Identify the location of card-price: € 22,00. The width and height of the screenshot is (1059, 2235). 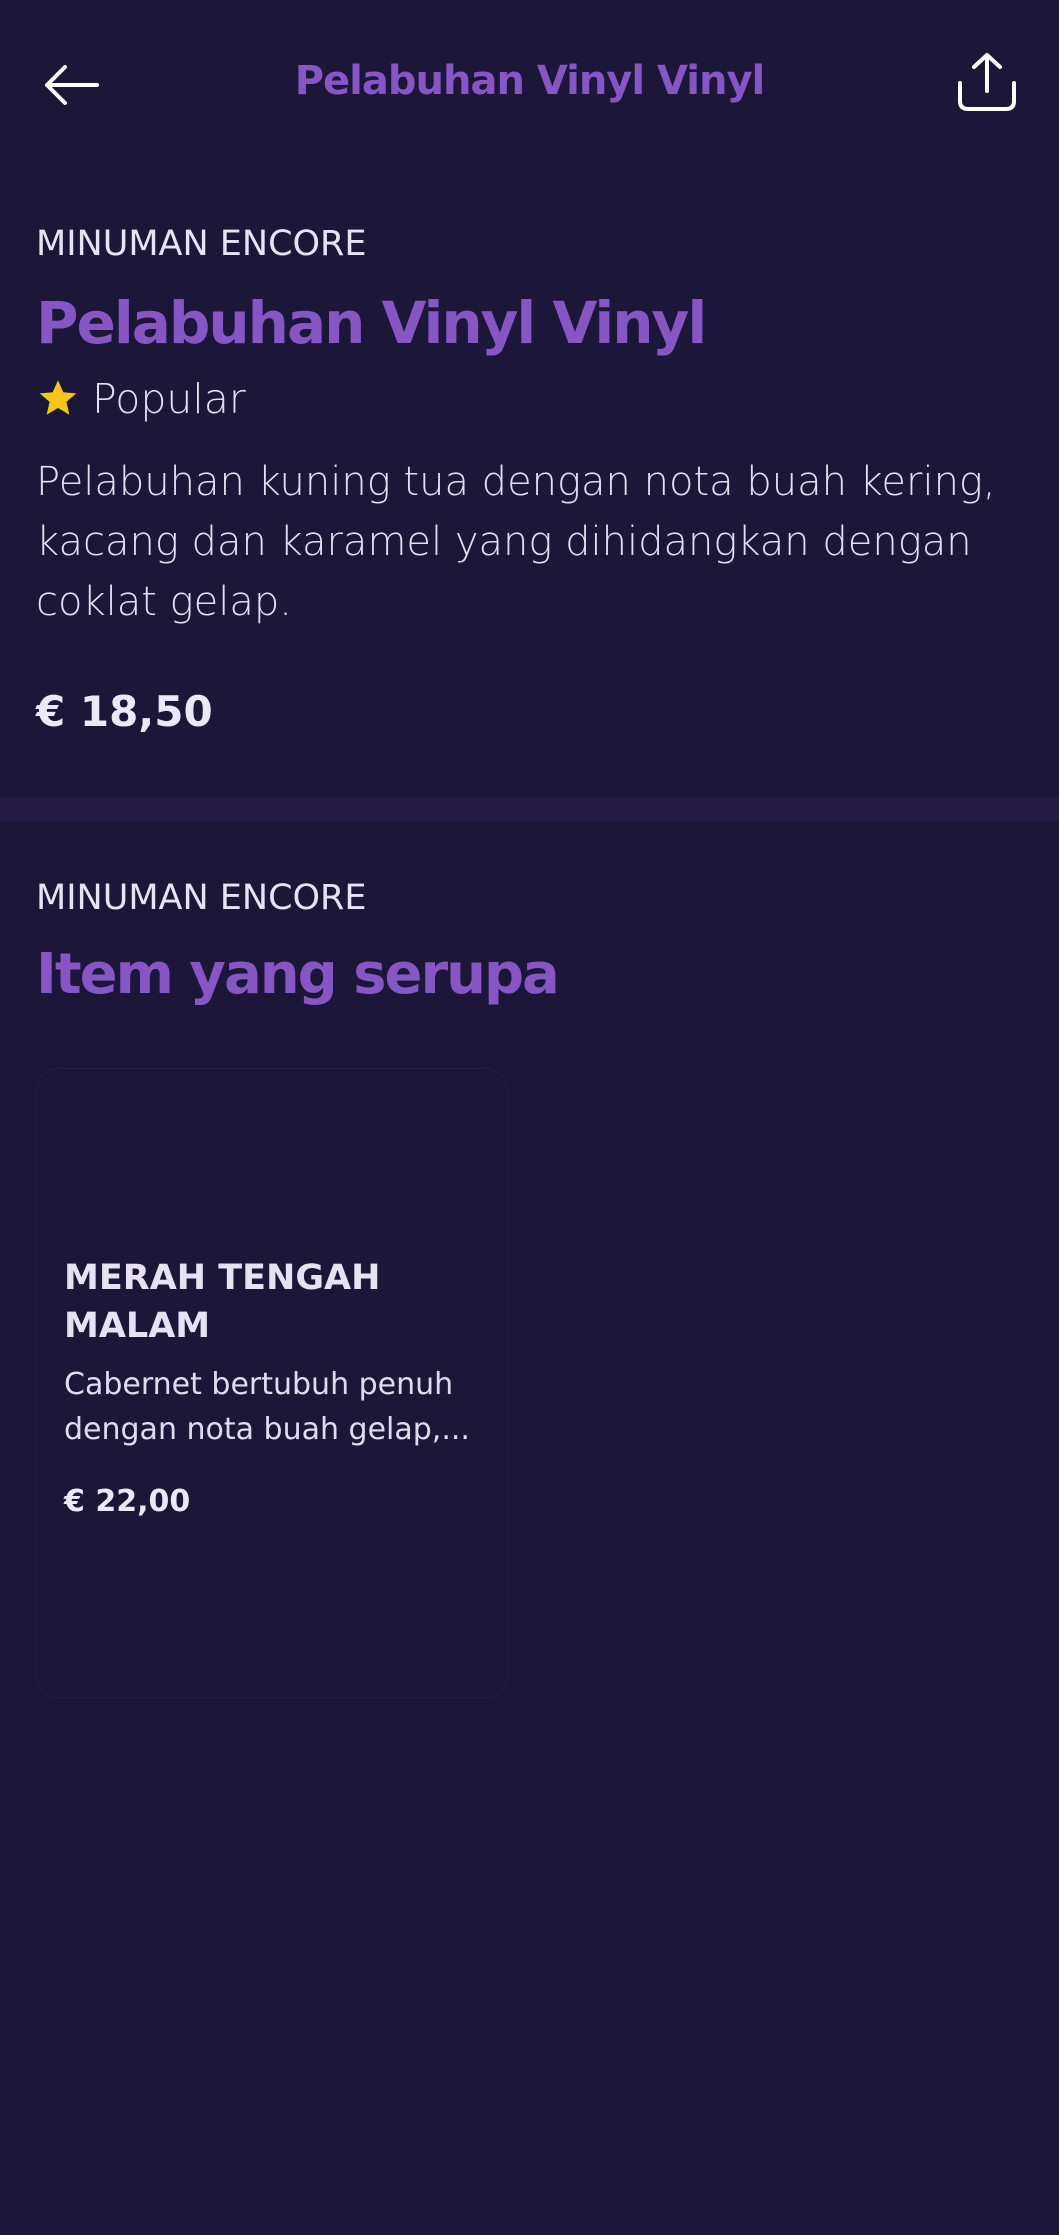
(127, 1501).